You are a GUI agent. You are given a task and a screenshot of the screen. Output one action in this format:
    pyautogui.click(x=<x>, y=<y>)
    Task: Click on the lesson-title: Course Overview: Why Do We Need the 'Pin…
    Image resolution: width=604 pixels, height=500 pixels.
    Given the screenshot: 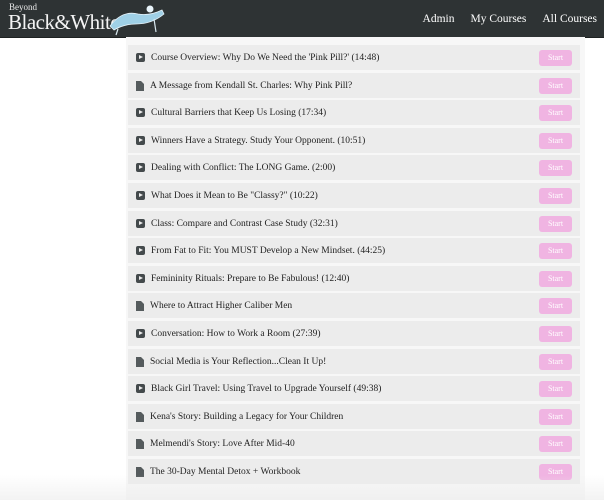 What is the action you would take?
    pyautogui.click(x=345, y=58)
    